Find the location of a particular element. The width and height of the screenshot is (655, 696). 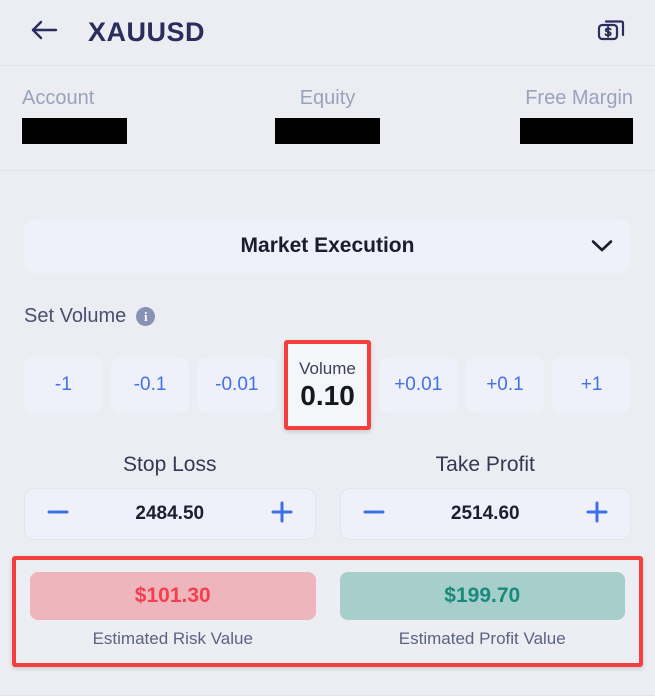

account-label: Account is located at coordinates (58, 98).